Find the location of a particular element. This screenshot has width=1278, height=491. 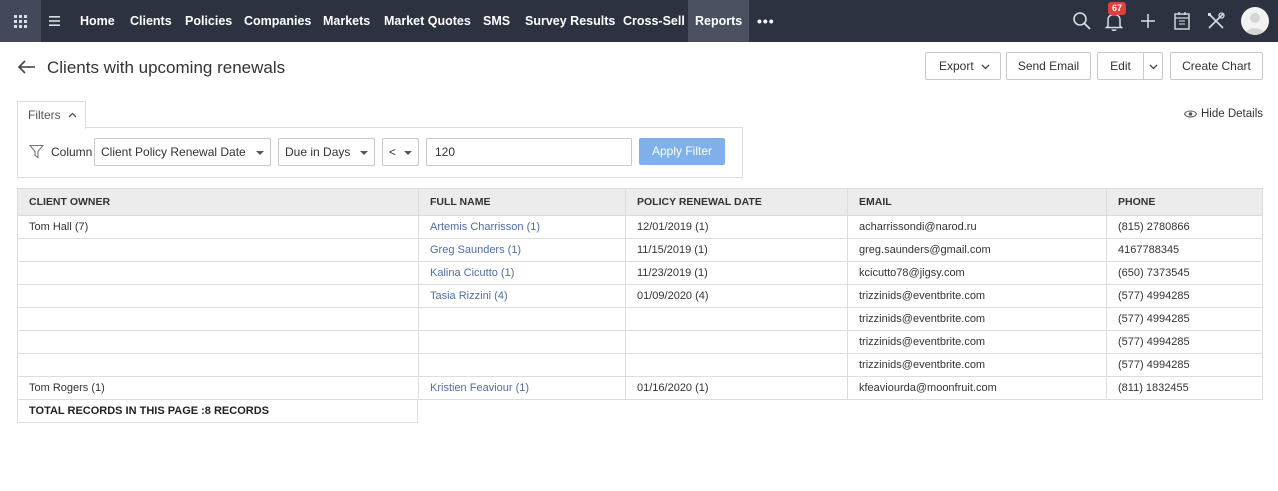

plus-icon is located at coordinates (1148, 21).